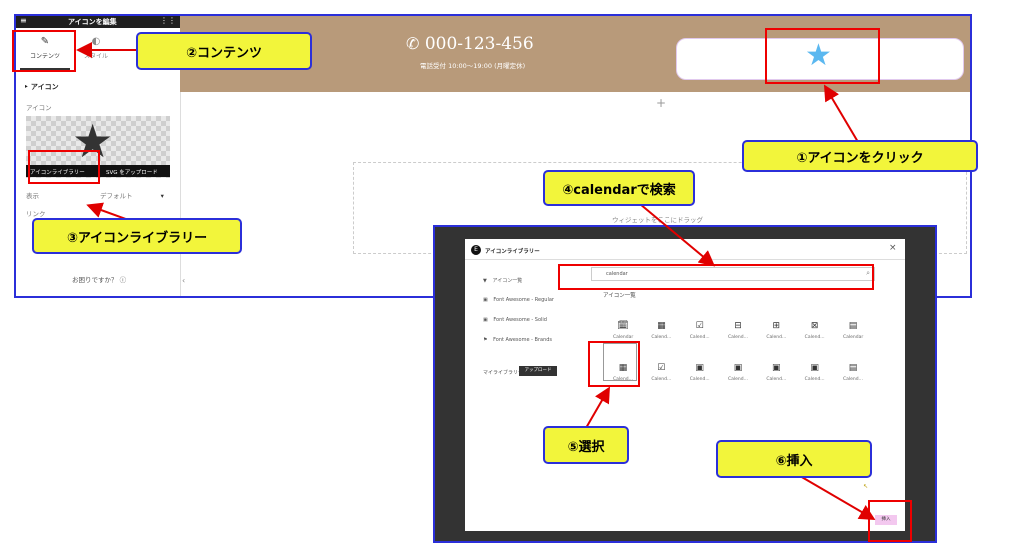  Describe the element at coordinates (598, 407) in the screenshot. I see `arrow-step5` at that location.